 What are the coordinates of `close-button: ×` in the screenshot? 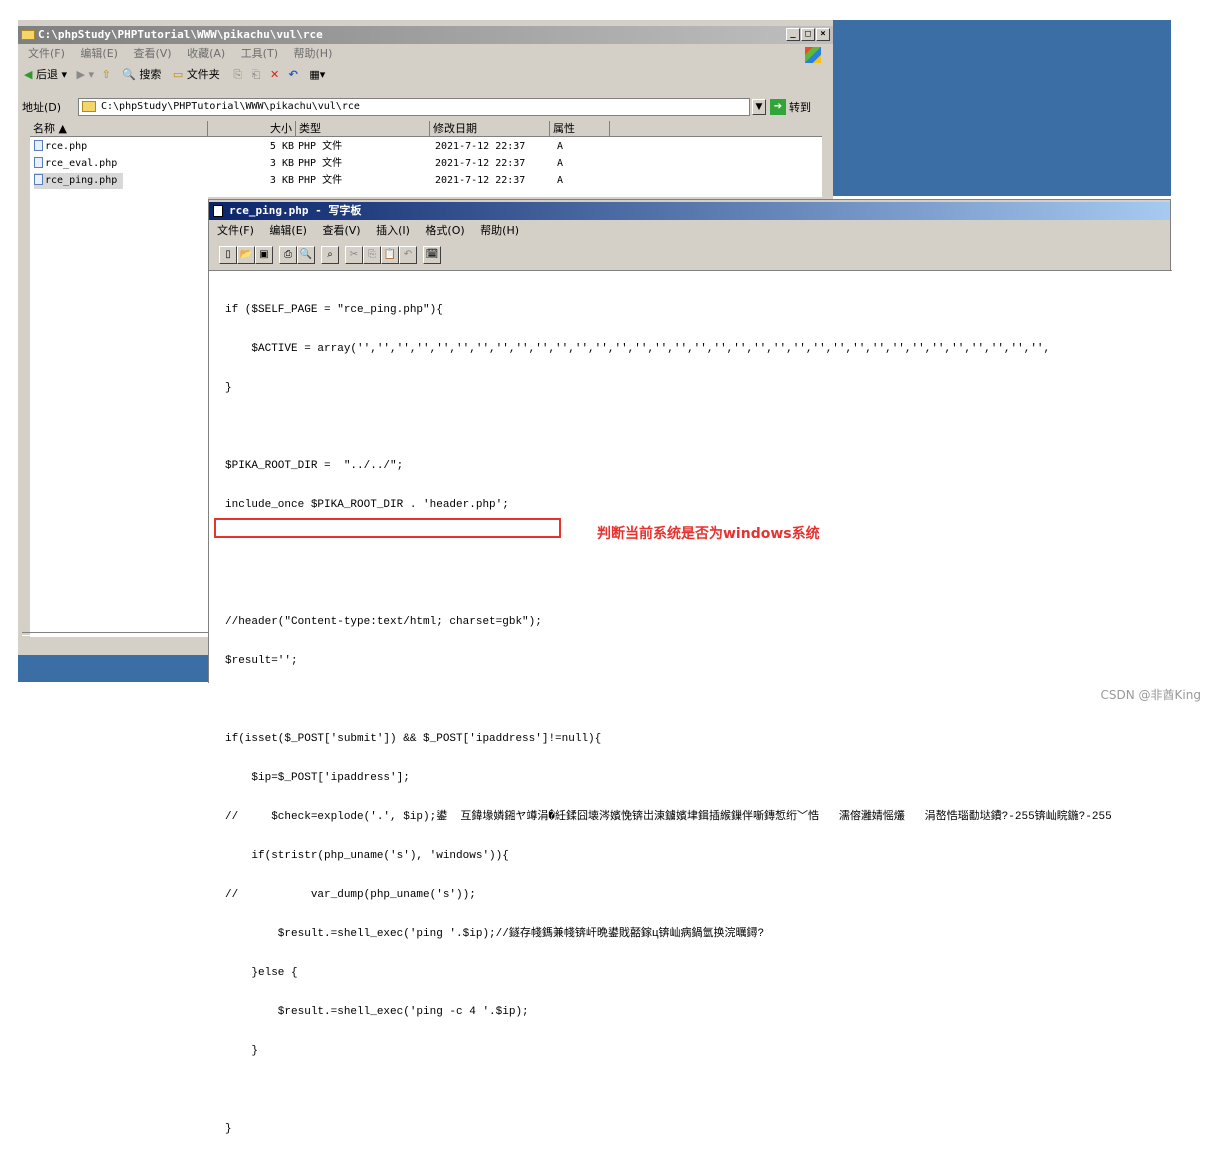 It's located at (823, 34).